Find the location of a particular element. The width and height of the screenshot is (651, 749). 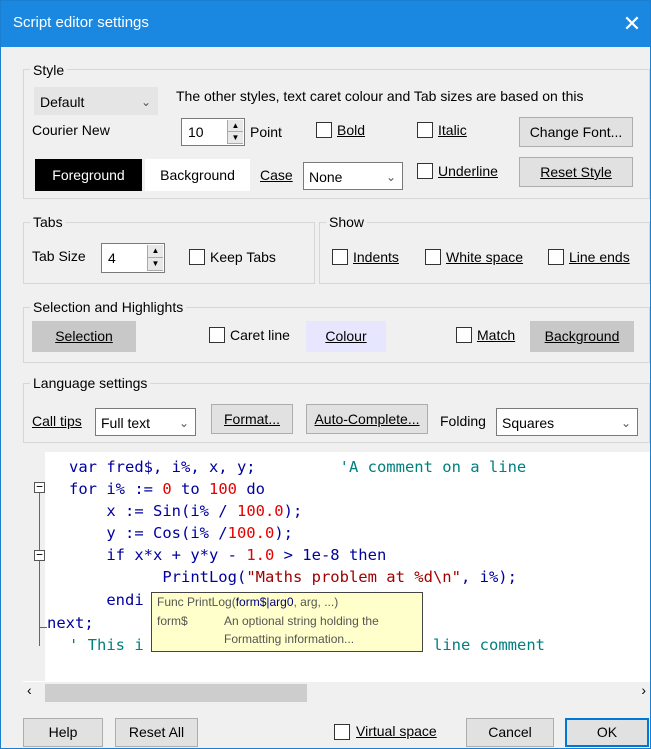

call-tip-param-name: form$ is located at coordinates (172, 621).